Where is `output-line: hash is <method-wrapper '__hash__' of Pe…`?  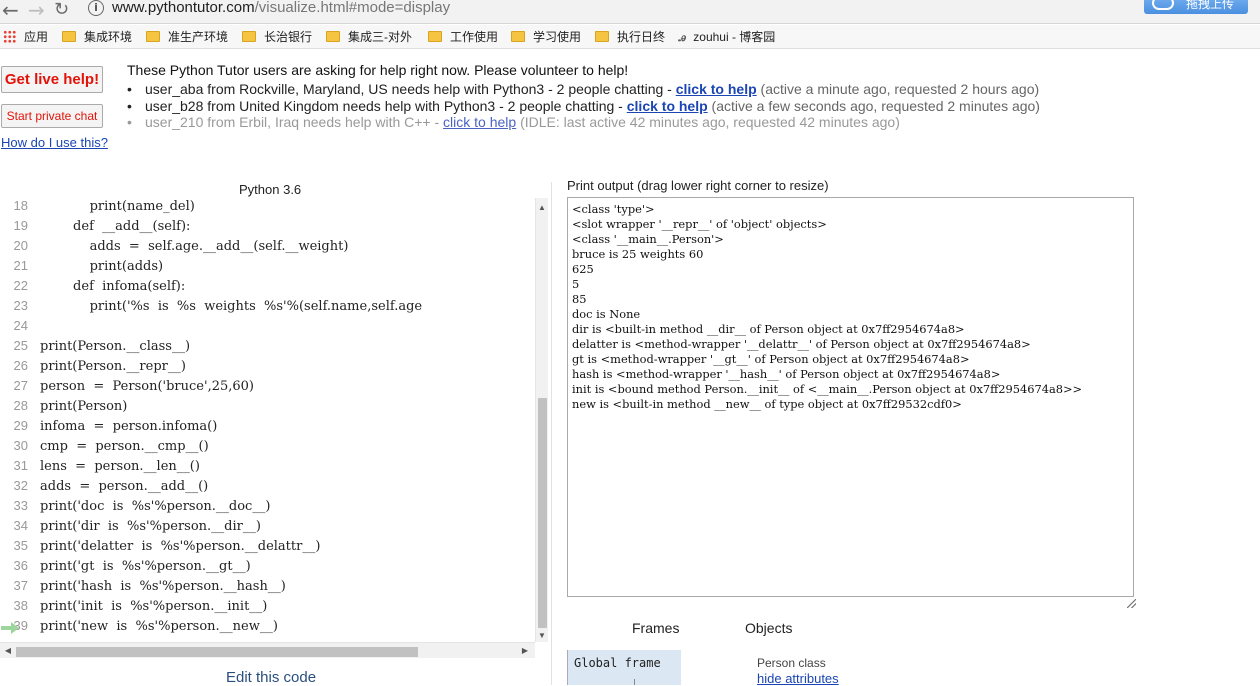
output-line: hash is <method-wrapper '__hash__' of Pe… is located at coordinates (786, 374).